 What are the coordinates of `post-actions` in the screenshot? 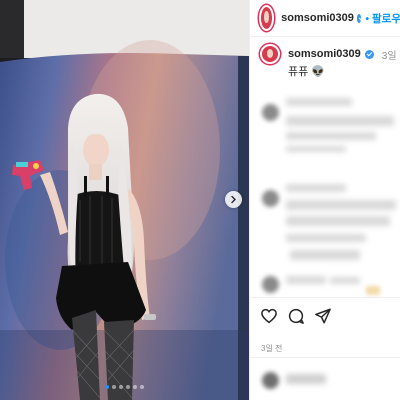 It's located at (325, 317).